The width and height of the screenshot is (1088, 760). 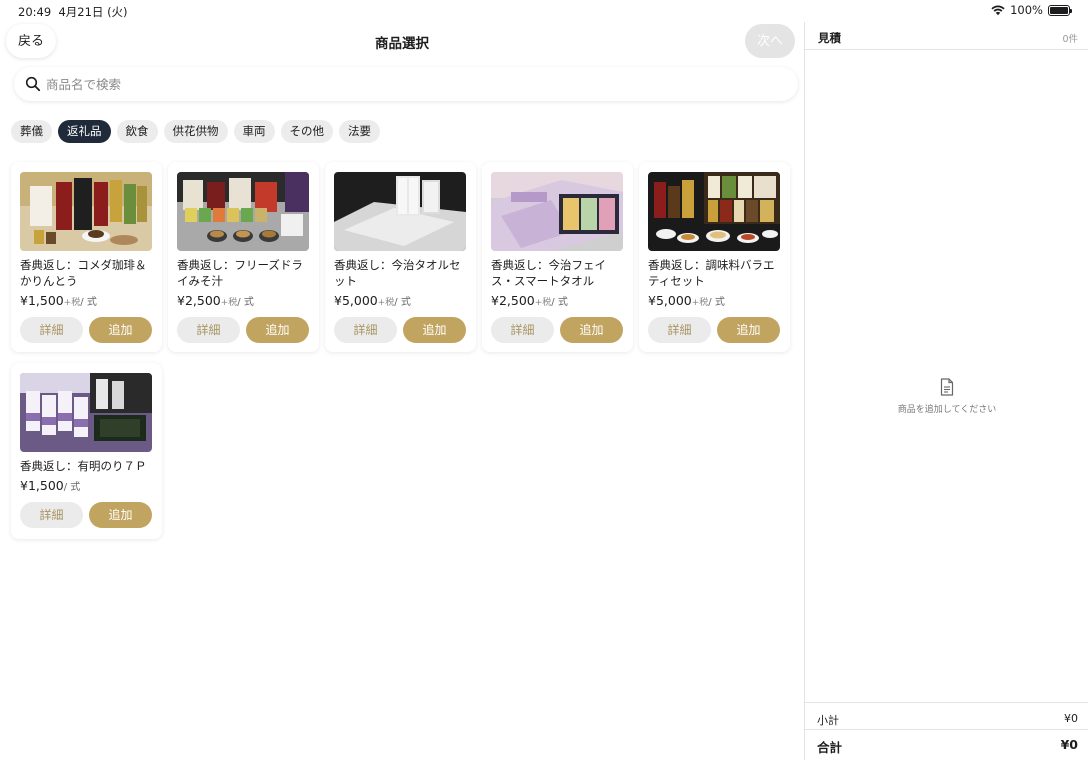 I want to click on document-icon, so click(x=947, y=387).